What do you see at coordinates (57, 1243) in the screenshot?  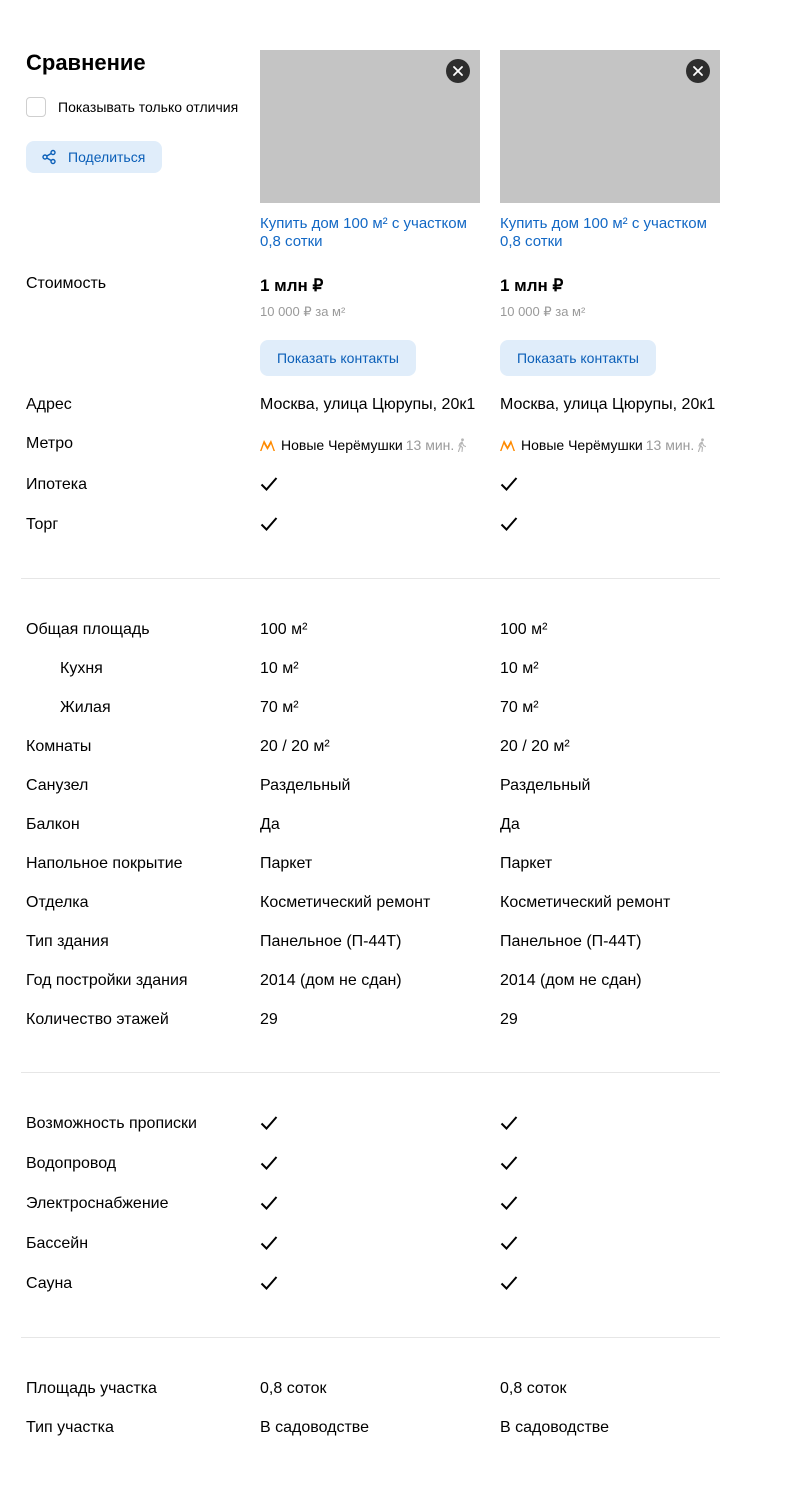 I see `row-label-pool: Бассейн` at bounding box center [57, 1243].